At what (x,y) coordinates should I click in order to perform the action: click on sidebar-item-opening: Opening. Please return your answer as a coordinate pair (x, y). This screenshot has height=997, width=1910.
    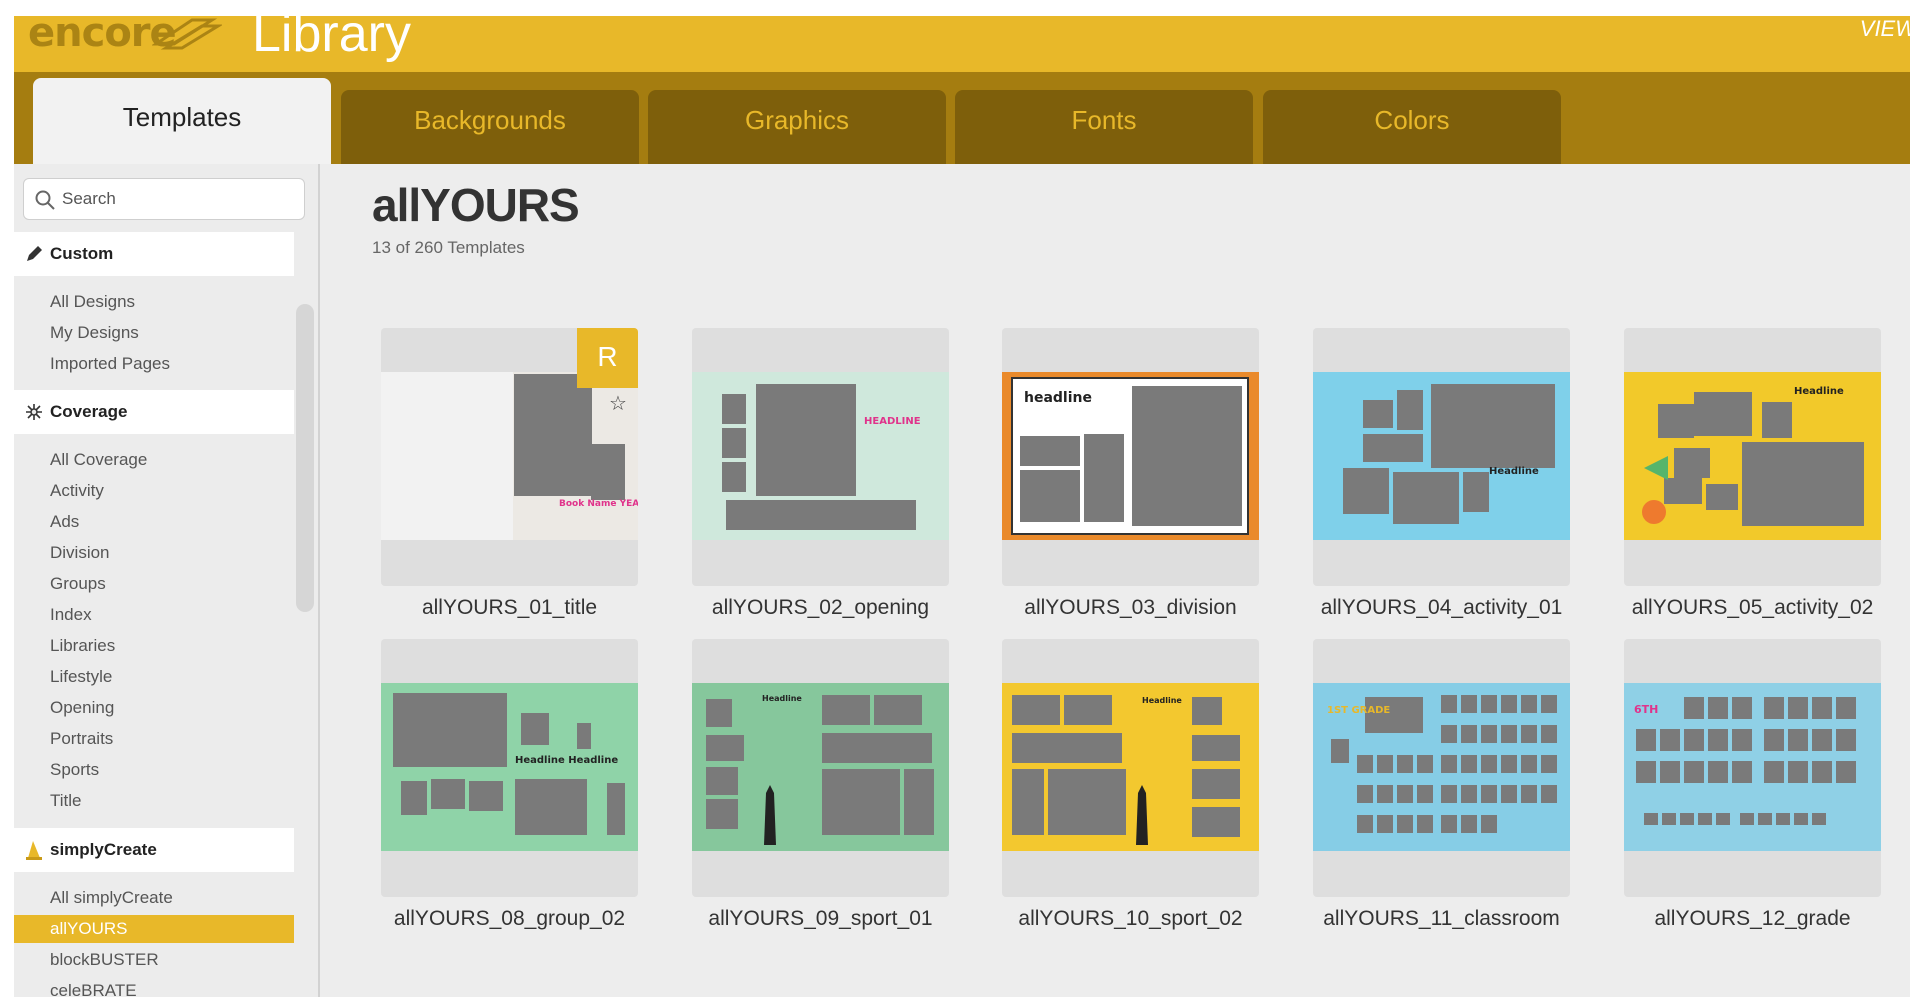
    Looking at the image, I should click on (154, 708).